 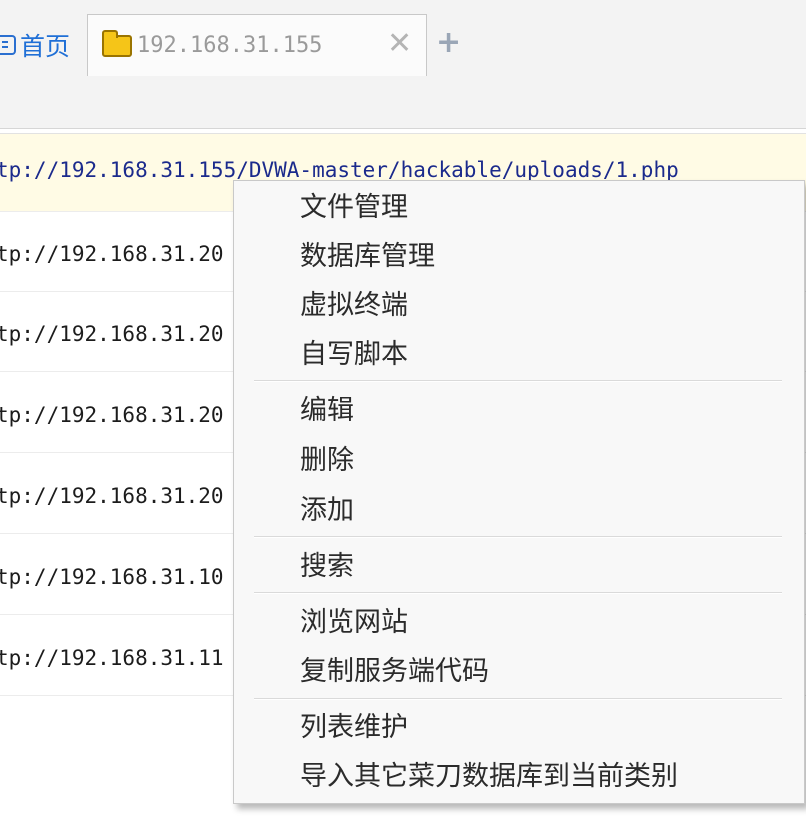 I want to click on menu-item-file-manager: 文件管理, so click(x=354, y=208).